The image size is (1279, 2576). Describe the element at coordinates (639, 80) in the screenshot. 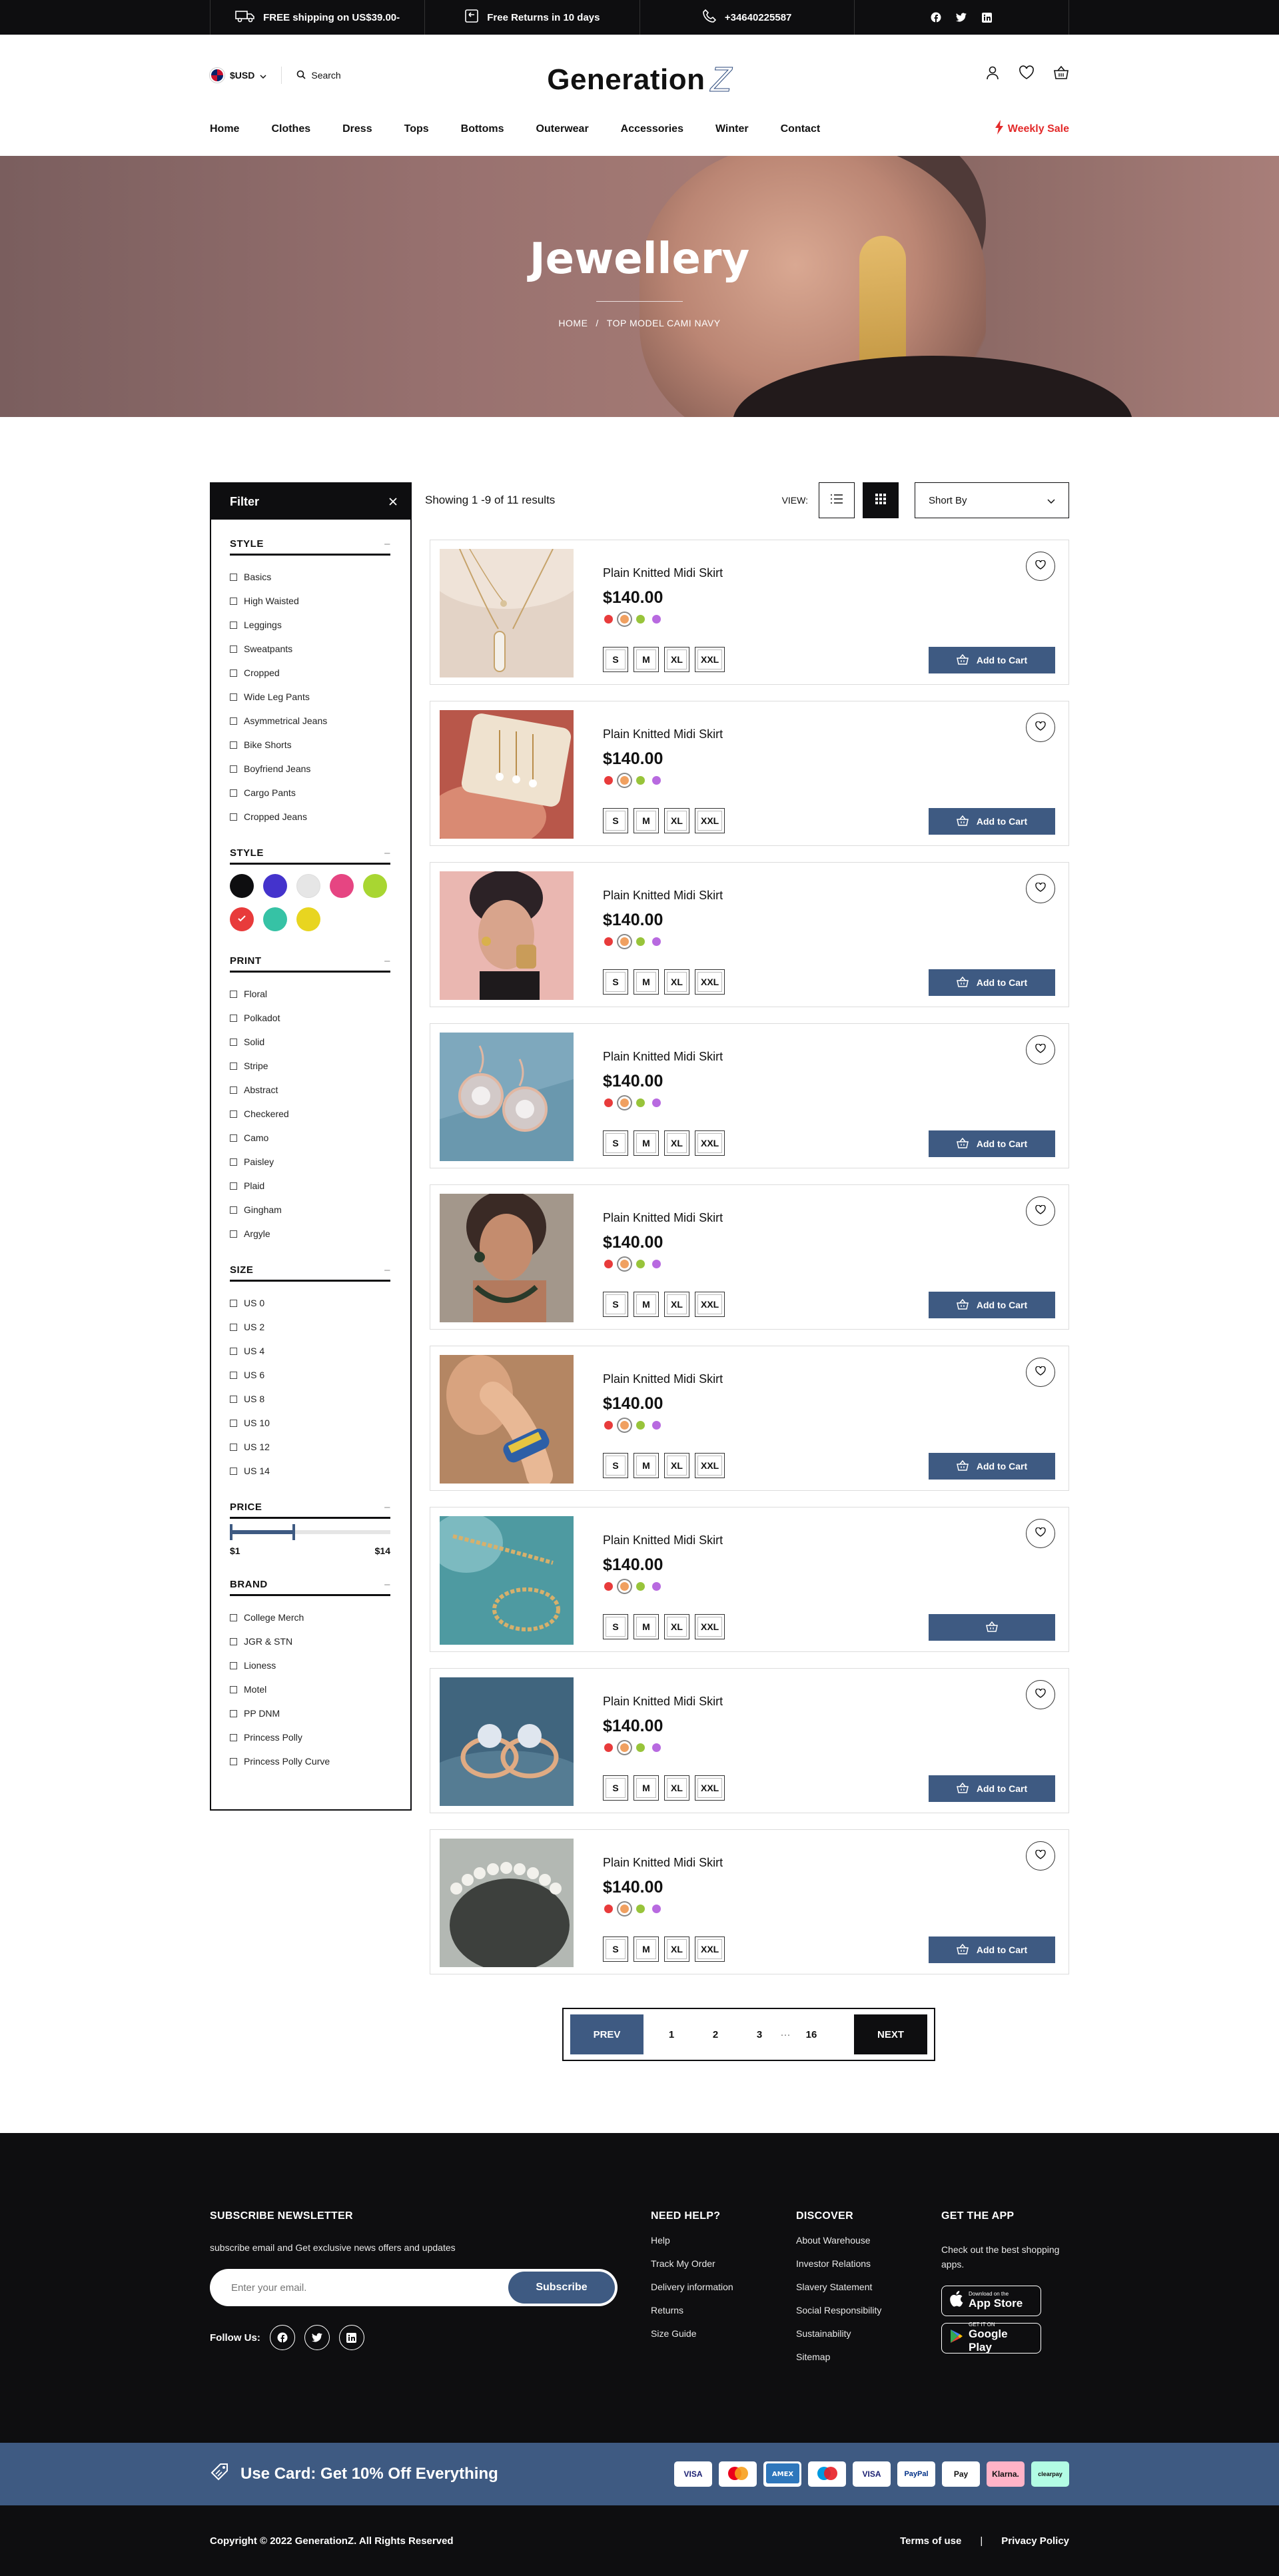

I see `site-logo: Generation Z` at that location.